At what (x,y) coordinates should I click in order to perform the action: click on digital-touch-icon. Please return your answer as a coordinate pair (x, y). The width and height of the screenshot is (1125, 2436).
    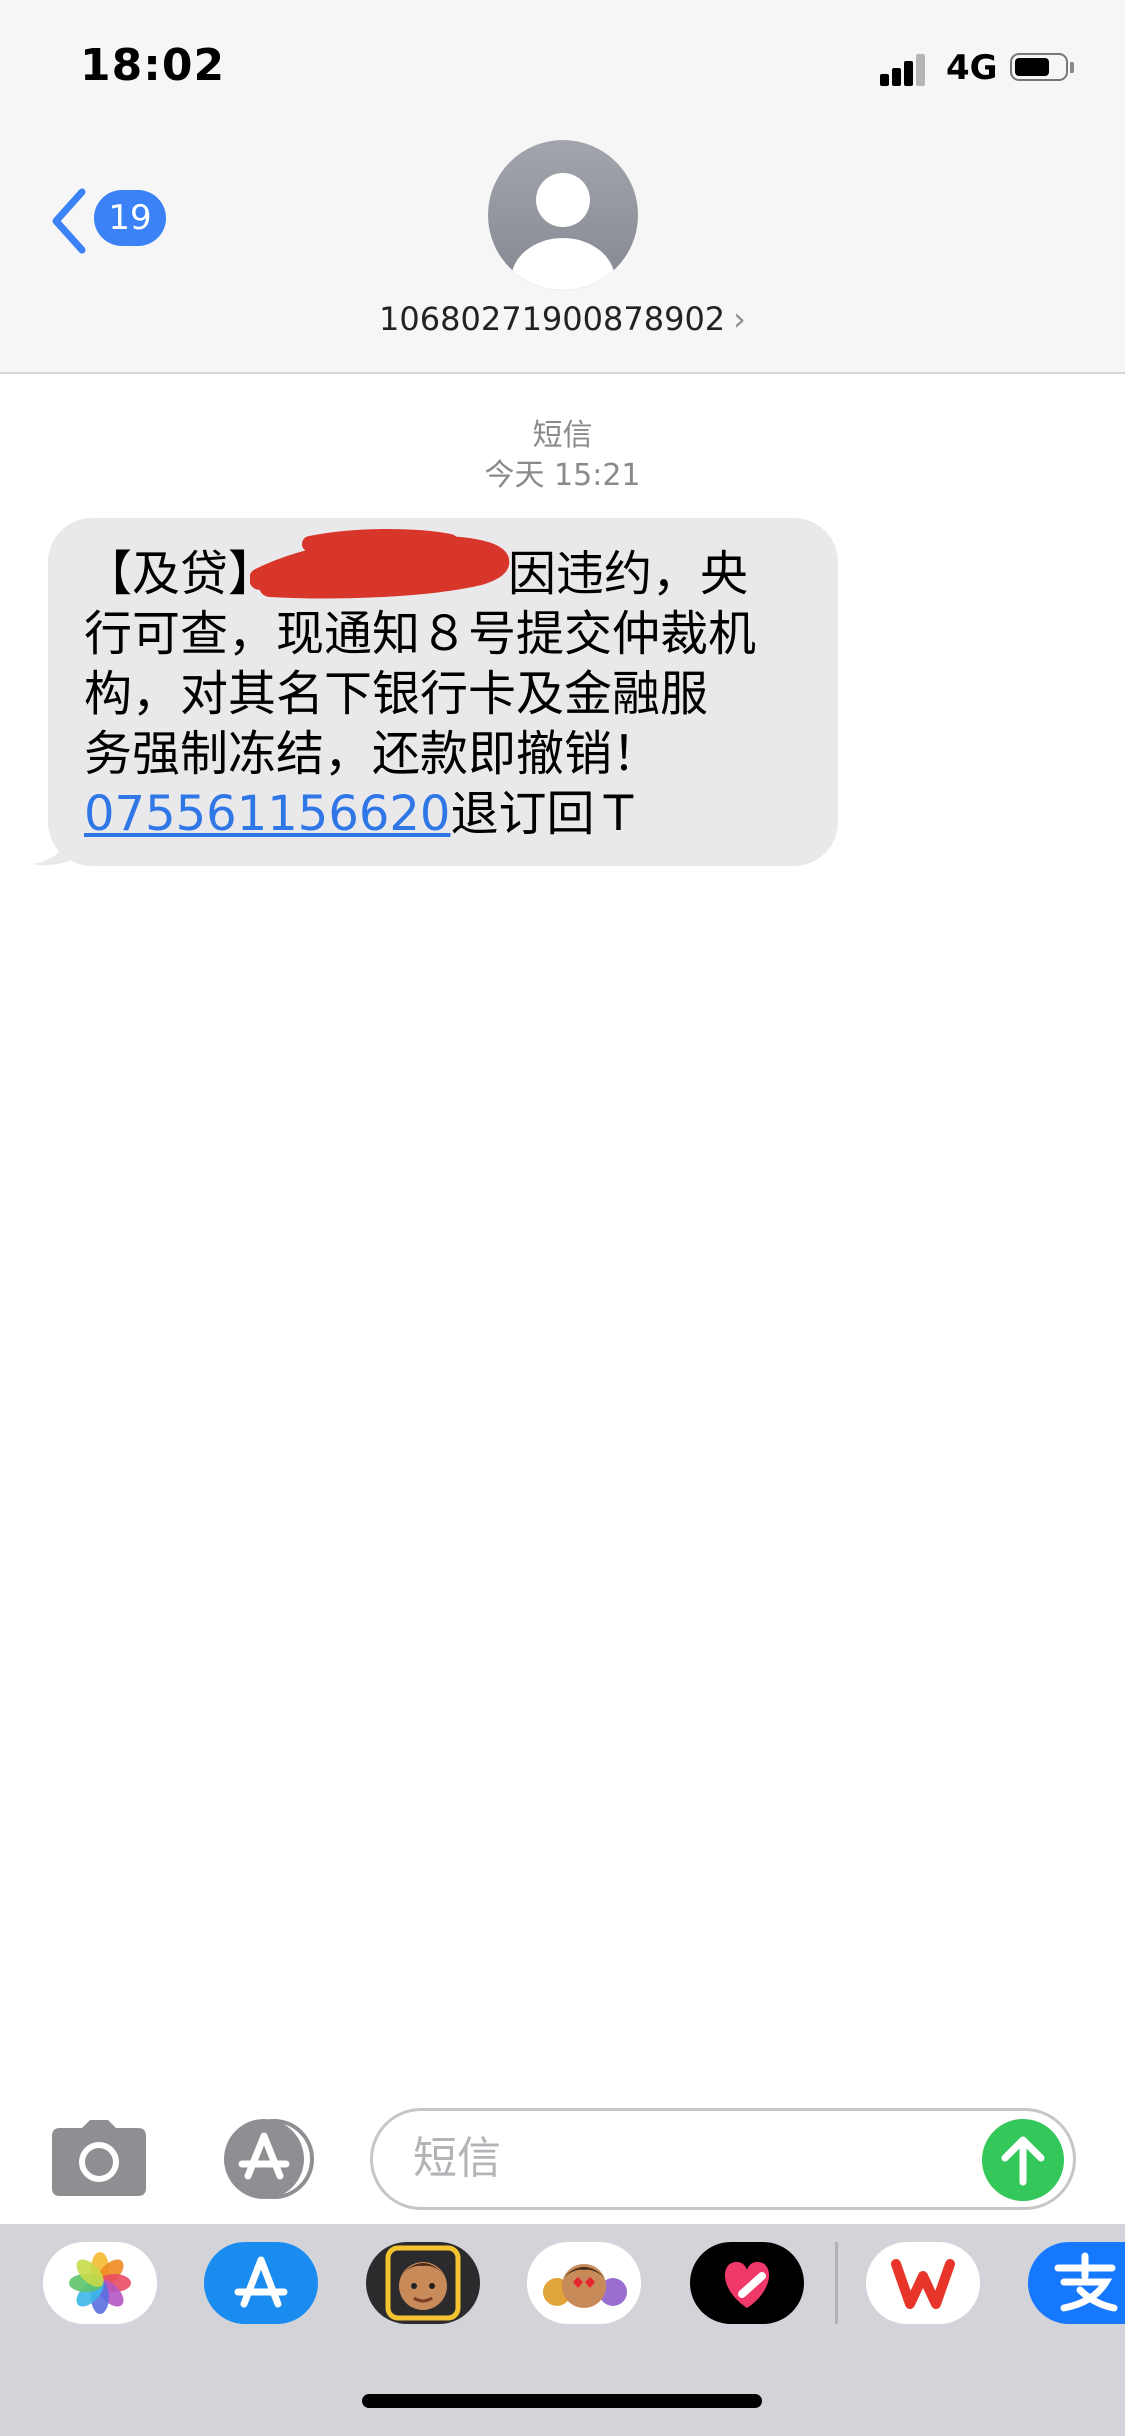
    Looking at the image, I should click on (747, 2283).